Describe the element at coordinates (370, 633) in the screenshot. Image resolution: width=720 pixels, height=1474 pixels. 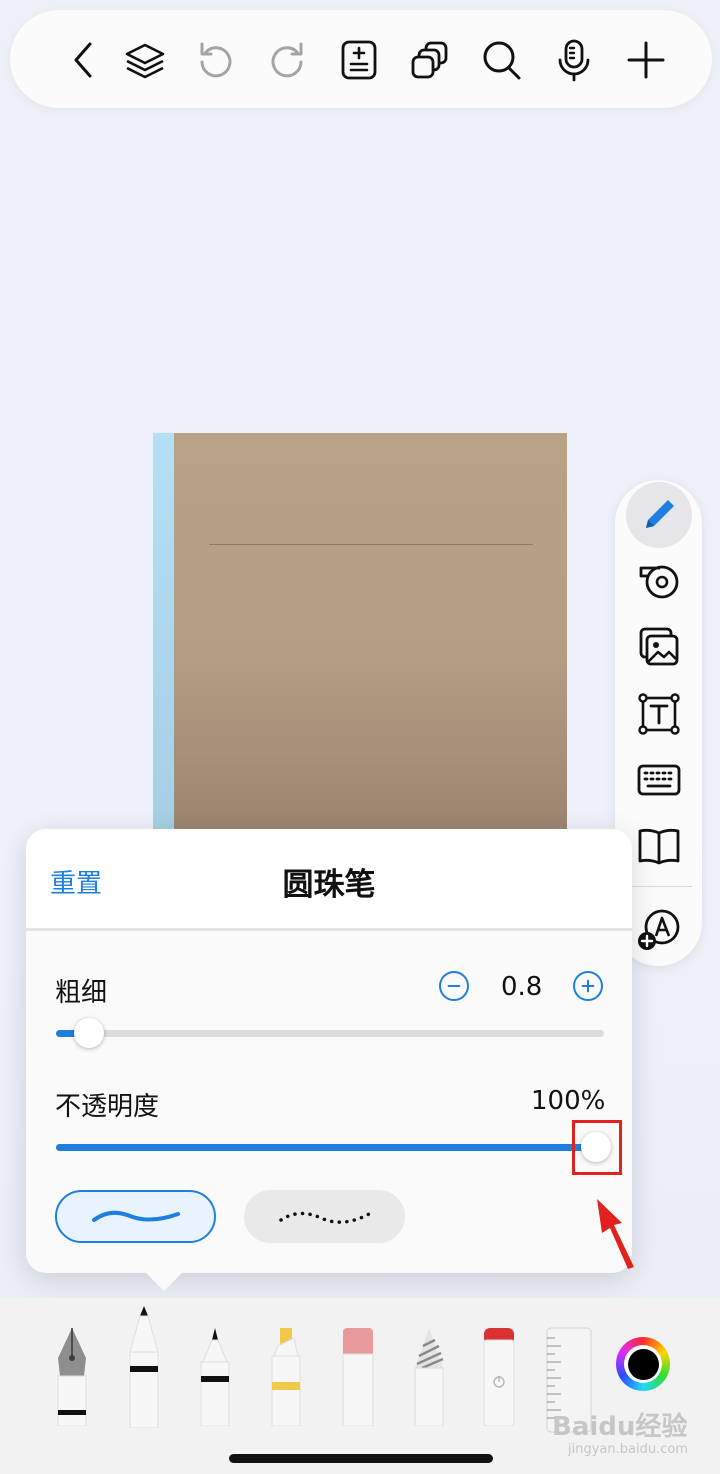
I see `notebook-cover-face` at that location.